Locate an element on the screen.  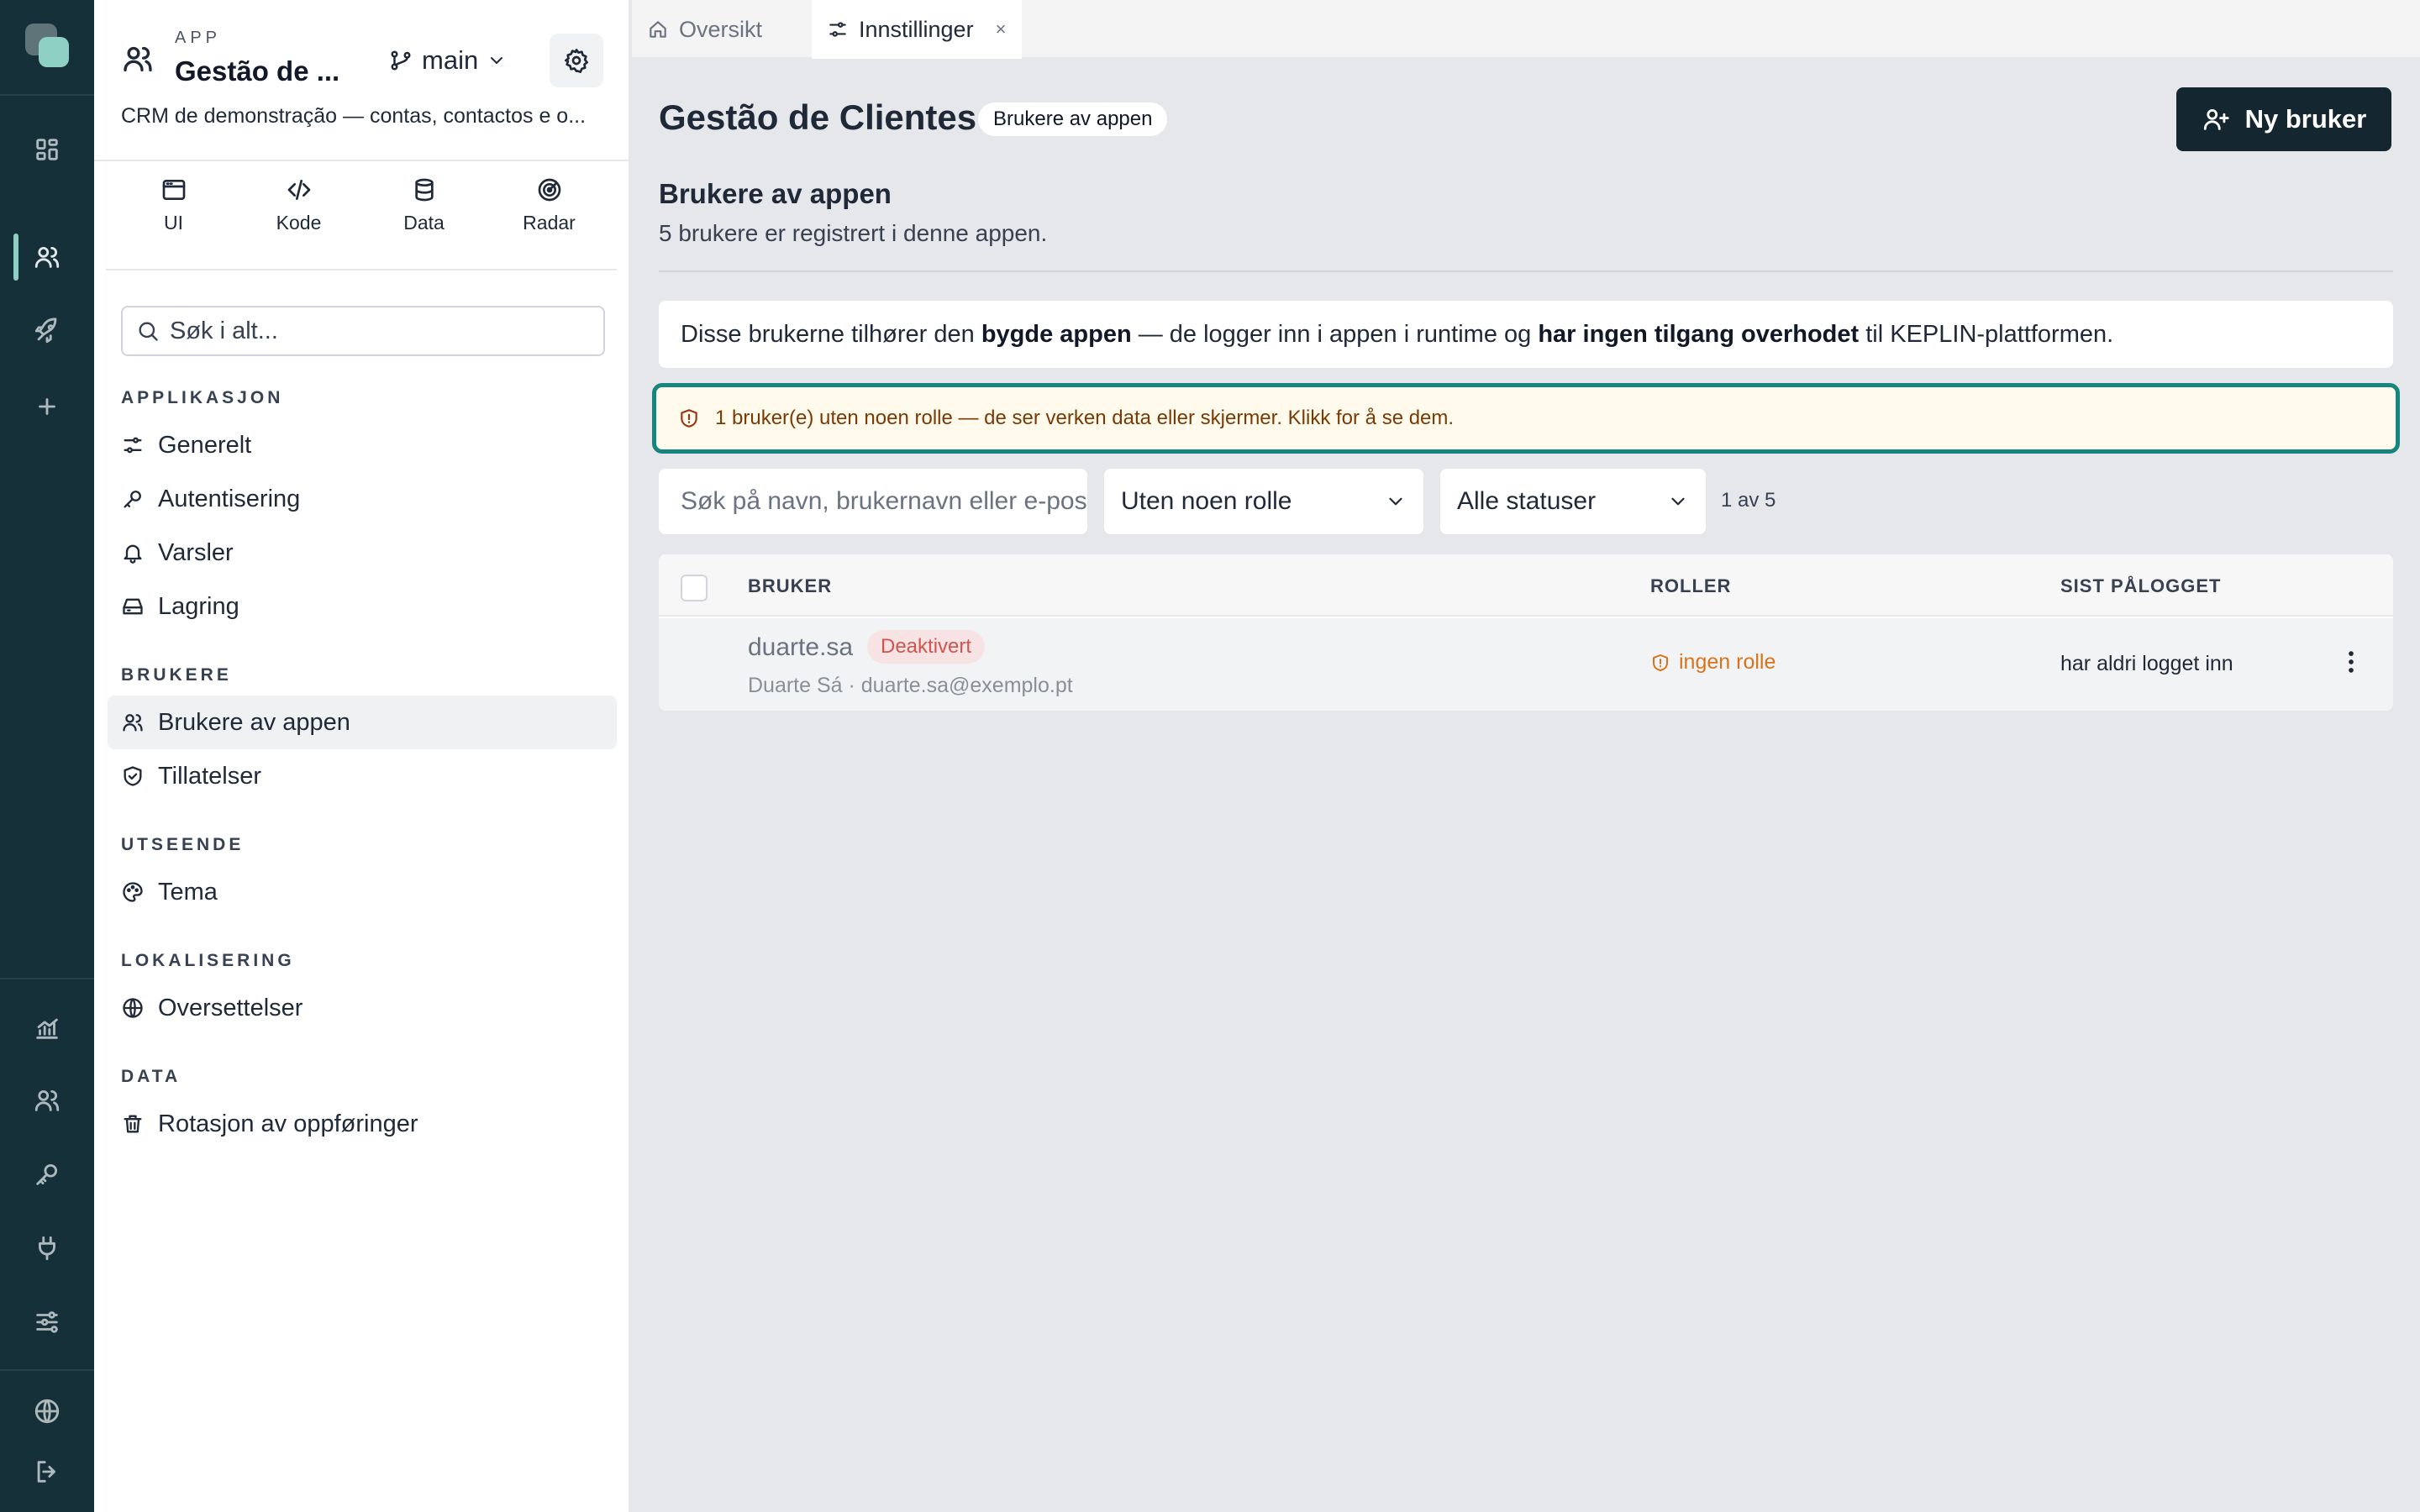
sidebar-item-tillatelser: Tillatelser is located at coordinates (362, 776).